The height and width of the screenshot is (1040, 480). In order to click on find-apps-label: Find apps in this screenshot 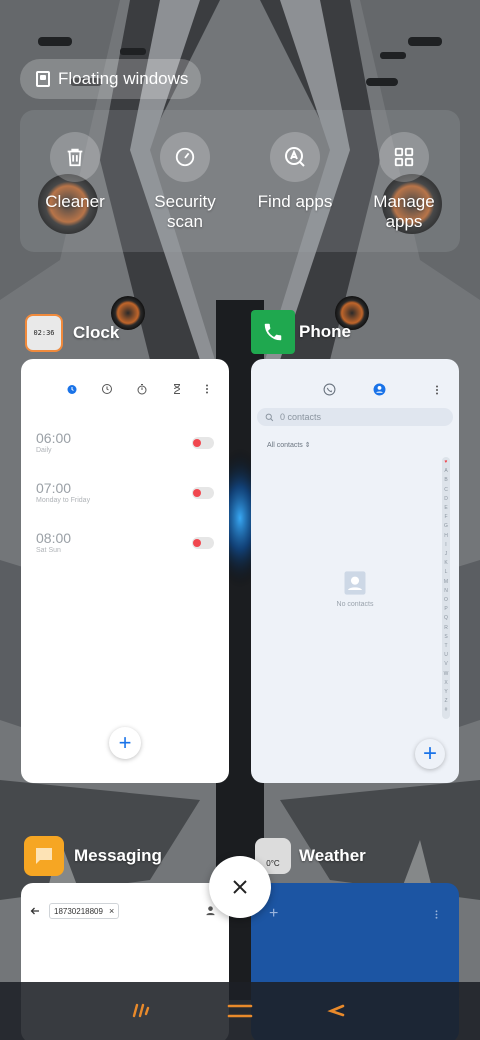, I will do `click(295, 201)`.